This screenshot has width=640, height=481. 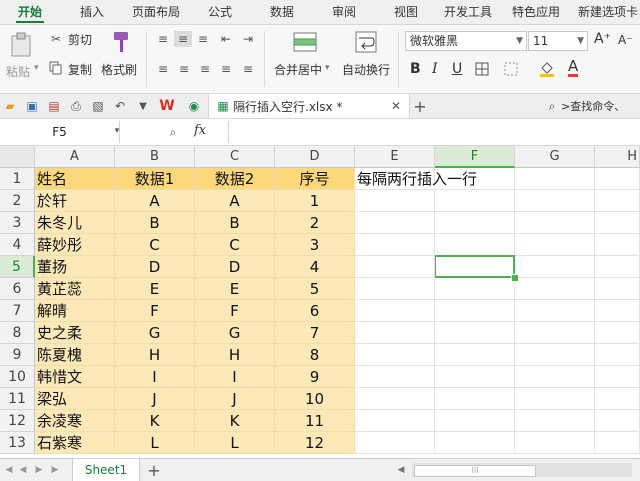 I want to click on cell-h1, so click(x=617, y=179).